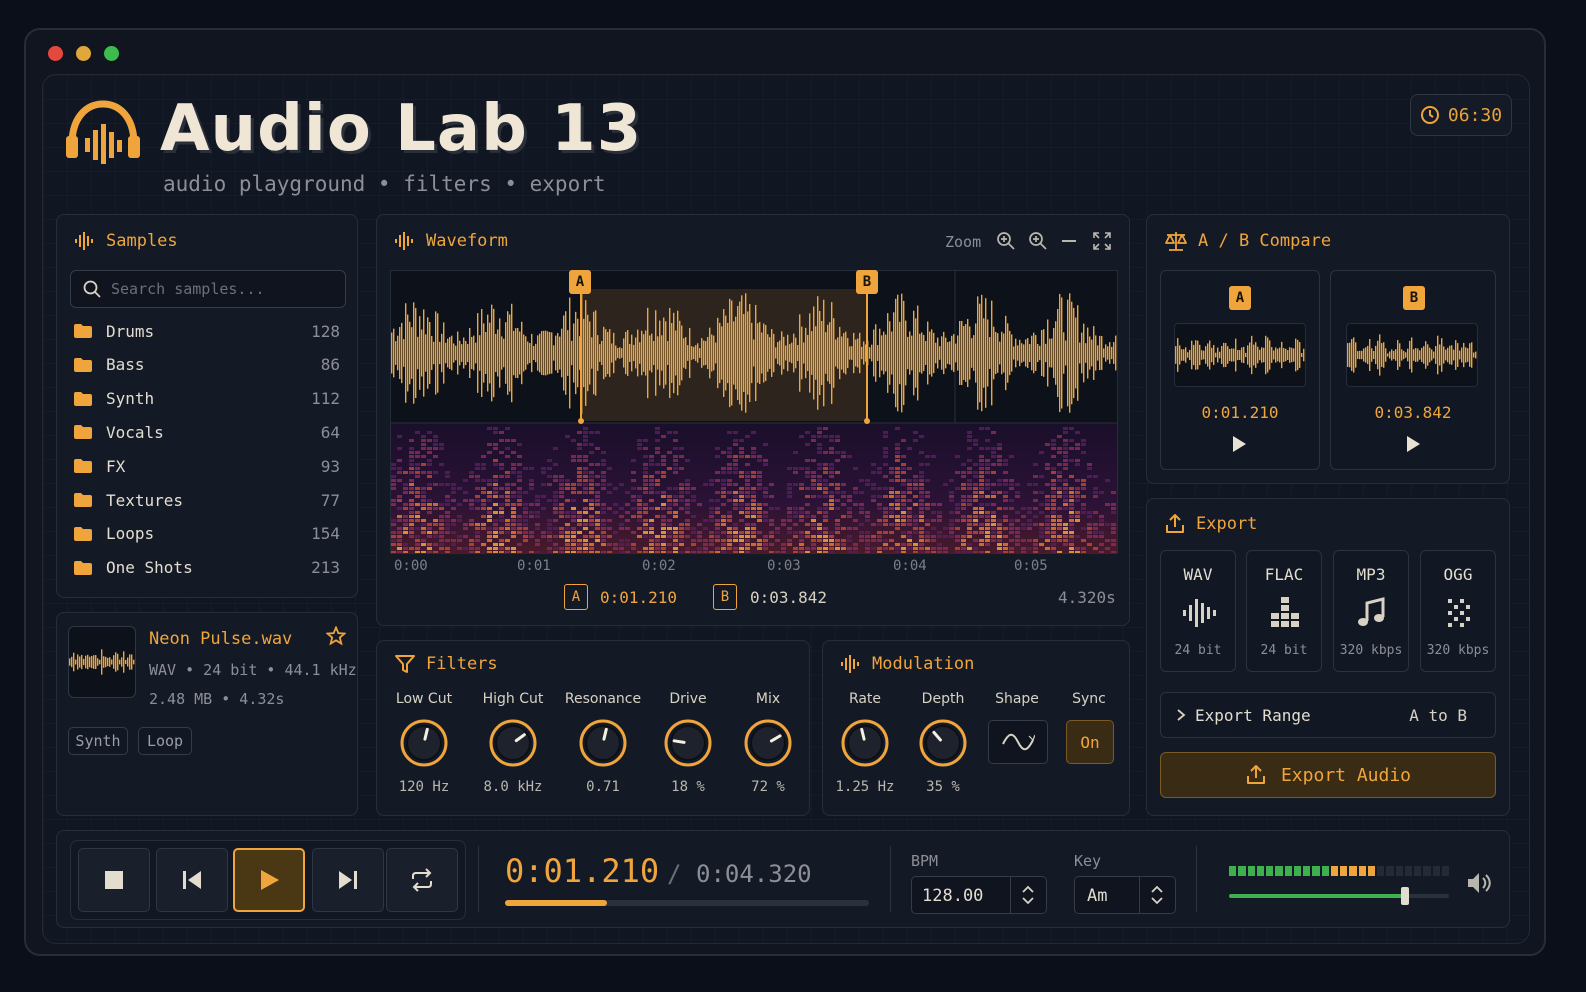  I want to click on marker-b-handle: B, so click(867, 282).